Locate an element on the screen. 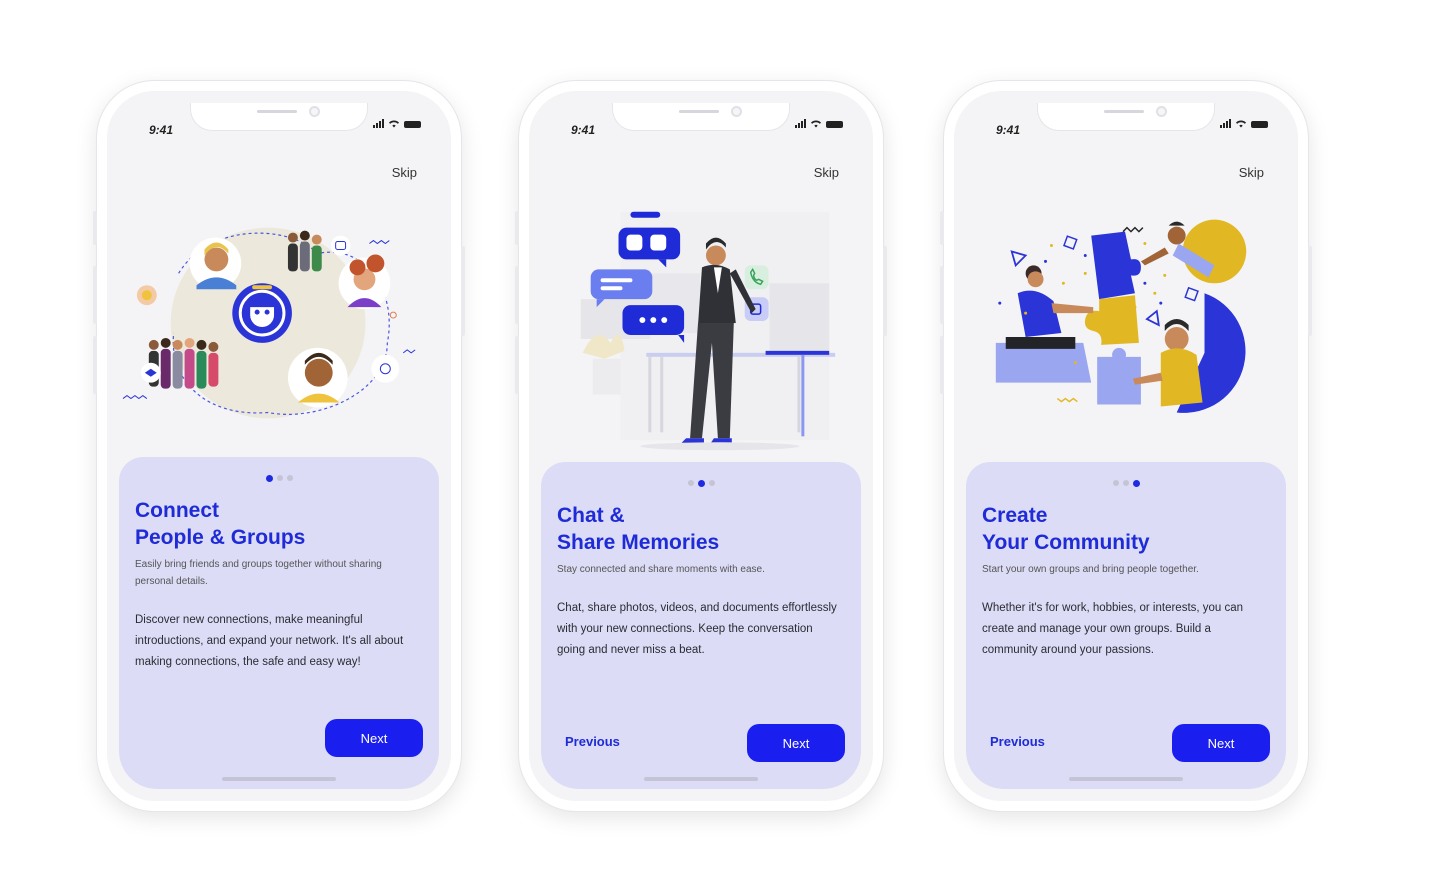 This screenshot has height=887, width=1434. title-line-2: Your Community is located at coordinates (1066, 542).